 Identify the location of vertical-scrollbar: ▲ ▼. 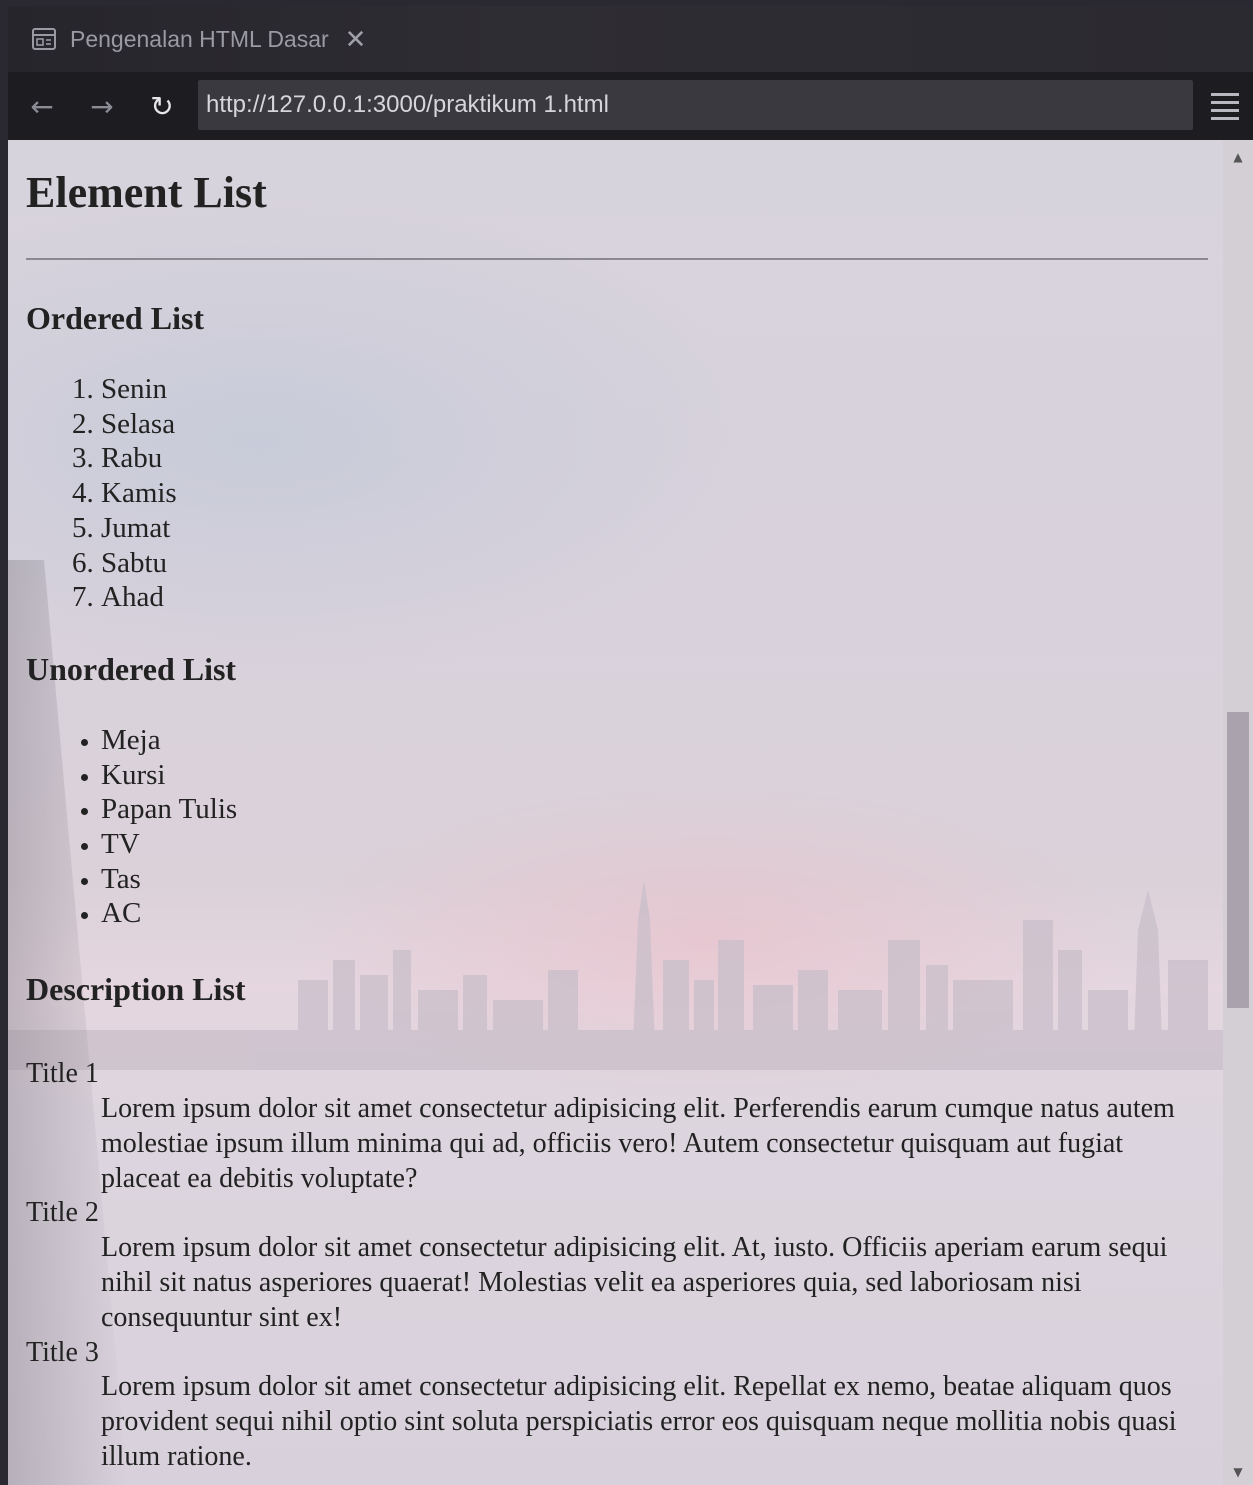
(1238, 812).